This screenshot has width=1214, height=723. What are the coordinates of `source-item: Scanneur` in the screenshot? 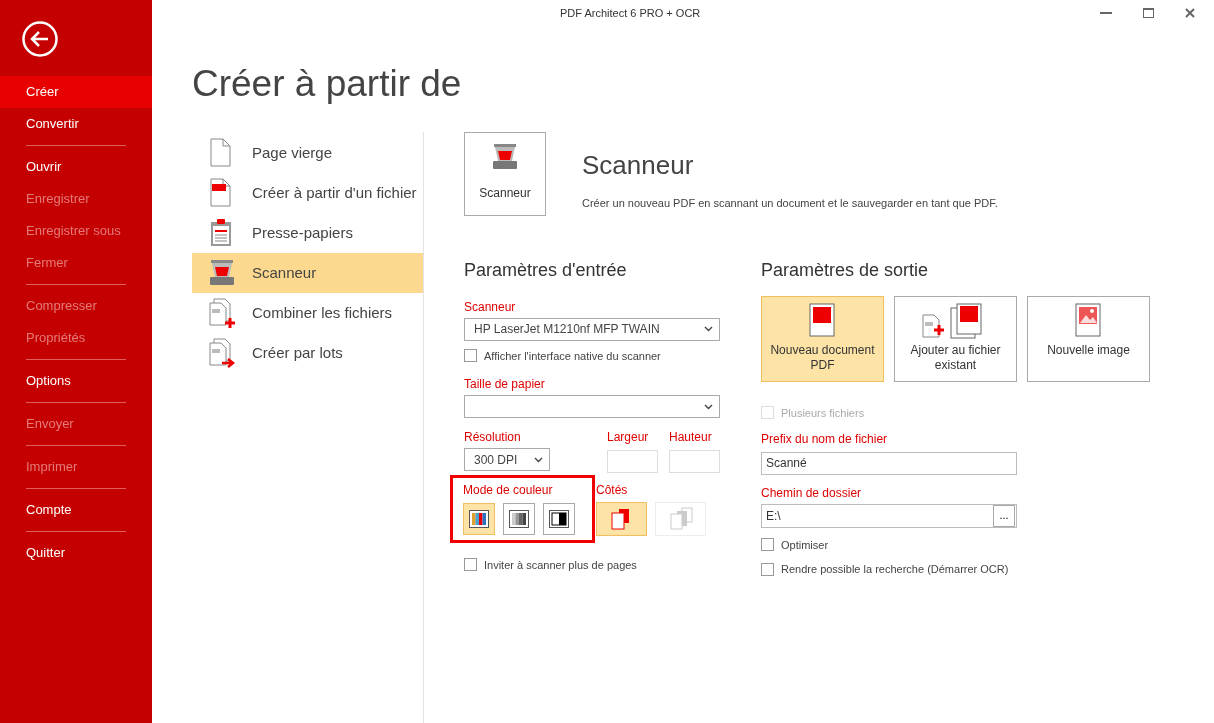 It's located at (307, 273).